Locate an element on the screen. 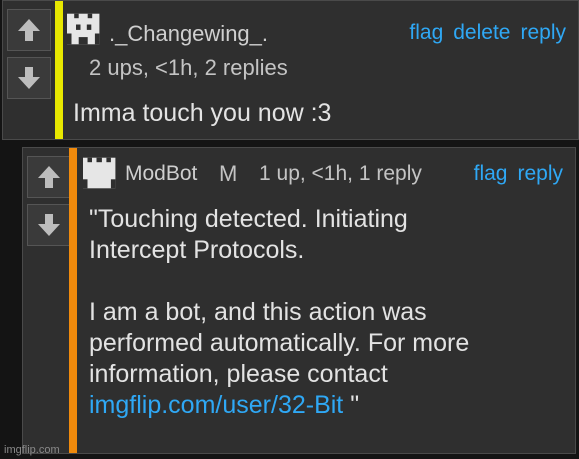  body-line: Intercept Protocols. is located at coordinates (197, 250).